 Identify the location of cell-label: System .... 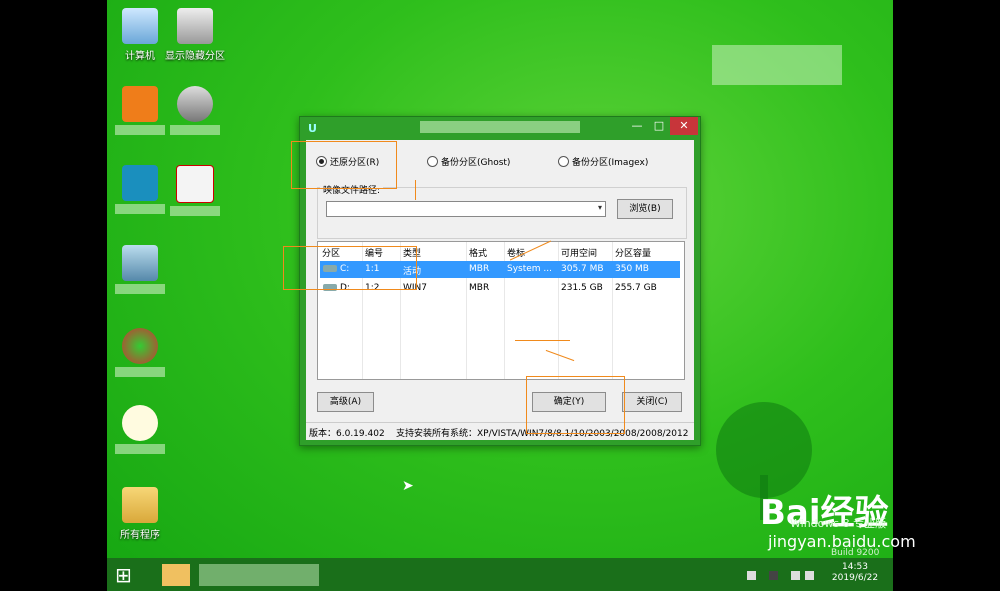
(530, 269).